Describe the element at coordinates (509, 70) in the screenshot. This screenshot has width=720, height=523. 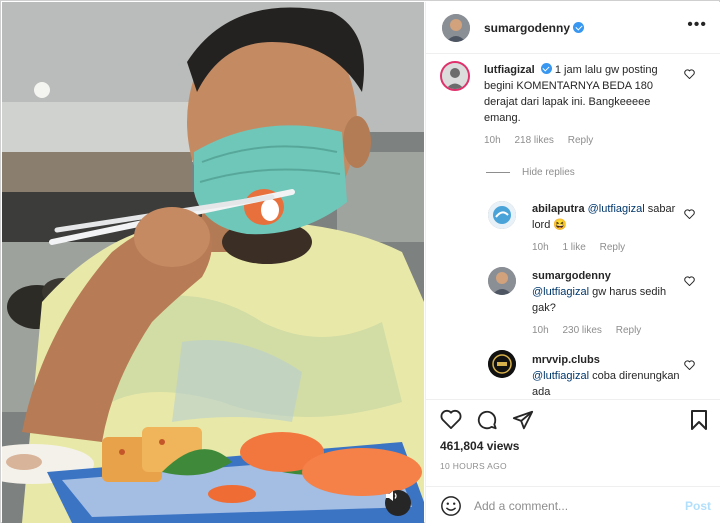
I see `comment-username: lutfiagizal` at that location.